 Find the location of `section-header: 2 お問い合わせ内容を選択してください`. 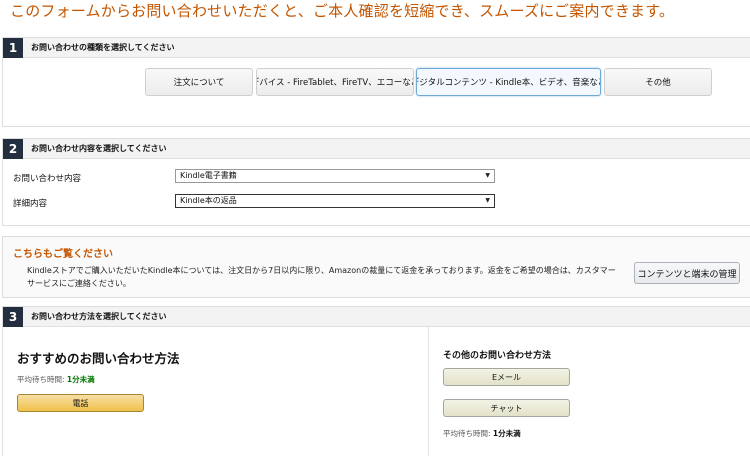

section-header: 2 お問い合わせ内容を選択してください is located at coordinates (376, 149).